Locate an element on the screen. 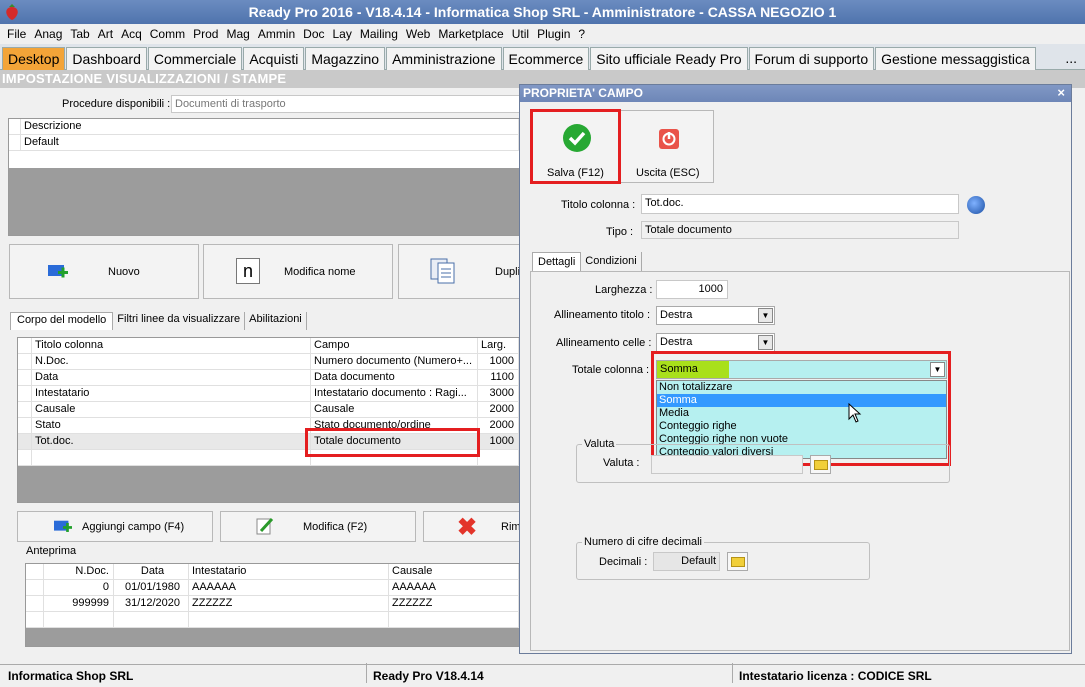 The width and height of the screenshot is (1085, 687). table-row: N.Doc. Numero documento (Numero+... 1000 is located at coordinates (268, 362).